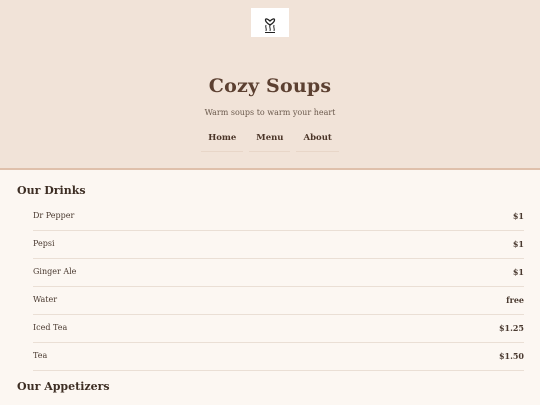  I want to click on list-item: Iced Tea $1.25, so click(278, 329).